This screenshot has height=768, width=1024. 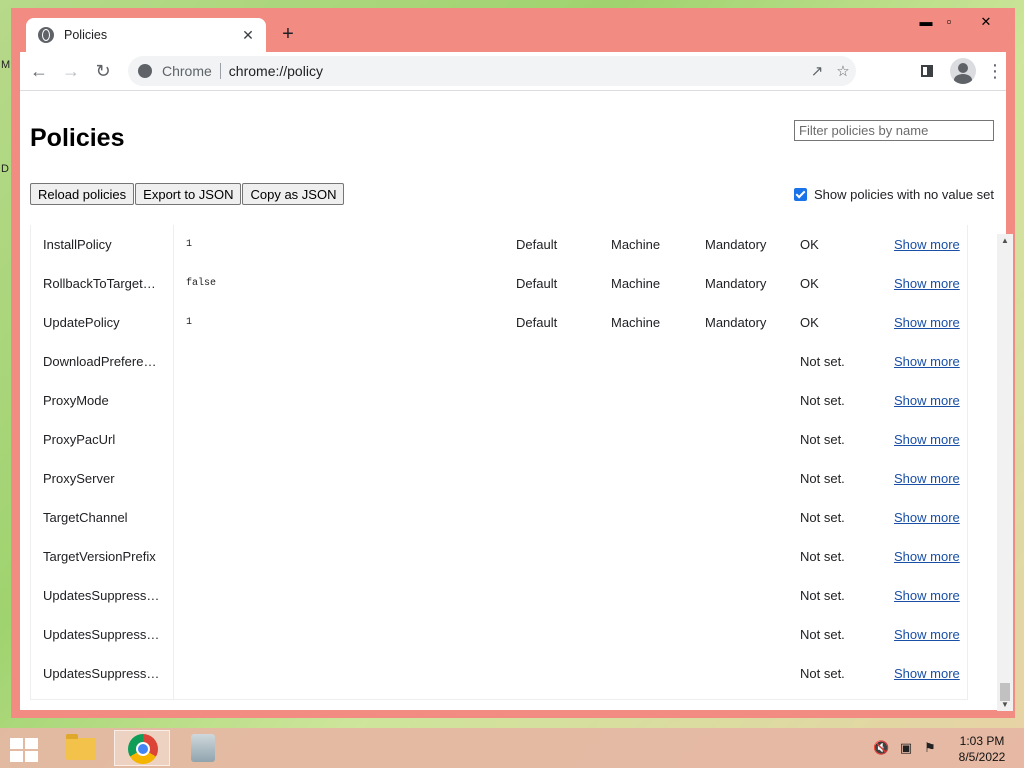 What do you see at coordinates (201, 283) in the screenshot?
I see `policy-value: false` at bounding box center [201, 283].